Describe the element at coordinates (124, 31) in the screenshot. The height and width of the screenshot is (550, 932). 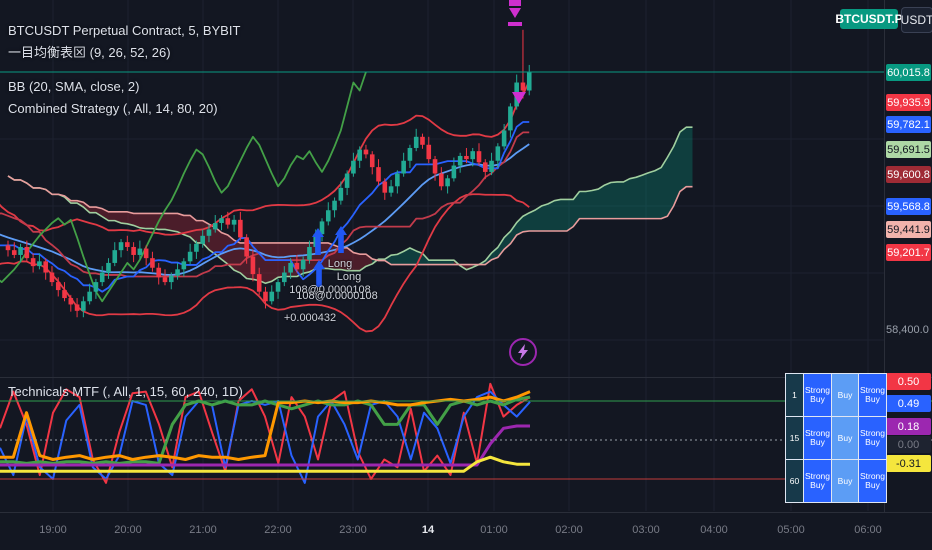
I see `legend-symbol: BTCUSDT Perpetual Contract, 5, BYBIT` at that location.